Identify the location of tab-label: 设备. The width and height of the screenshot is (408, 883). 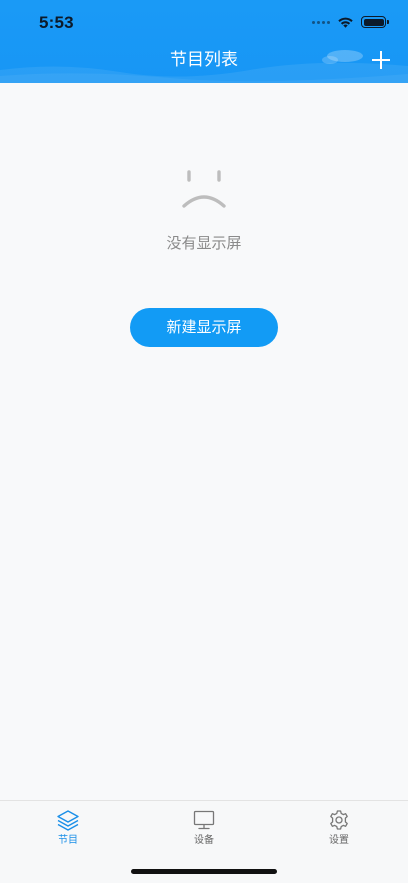
(204, 840).